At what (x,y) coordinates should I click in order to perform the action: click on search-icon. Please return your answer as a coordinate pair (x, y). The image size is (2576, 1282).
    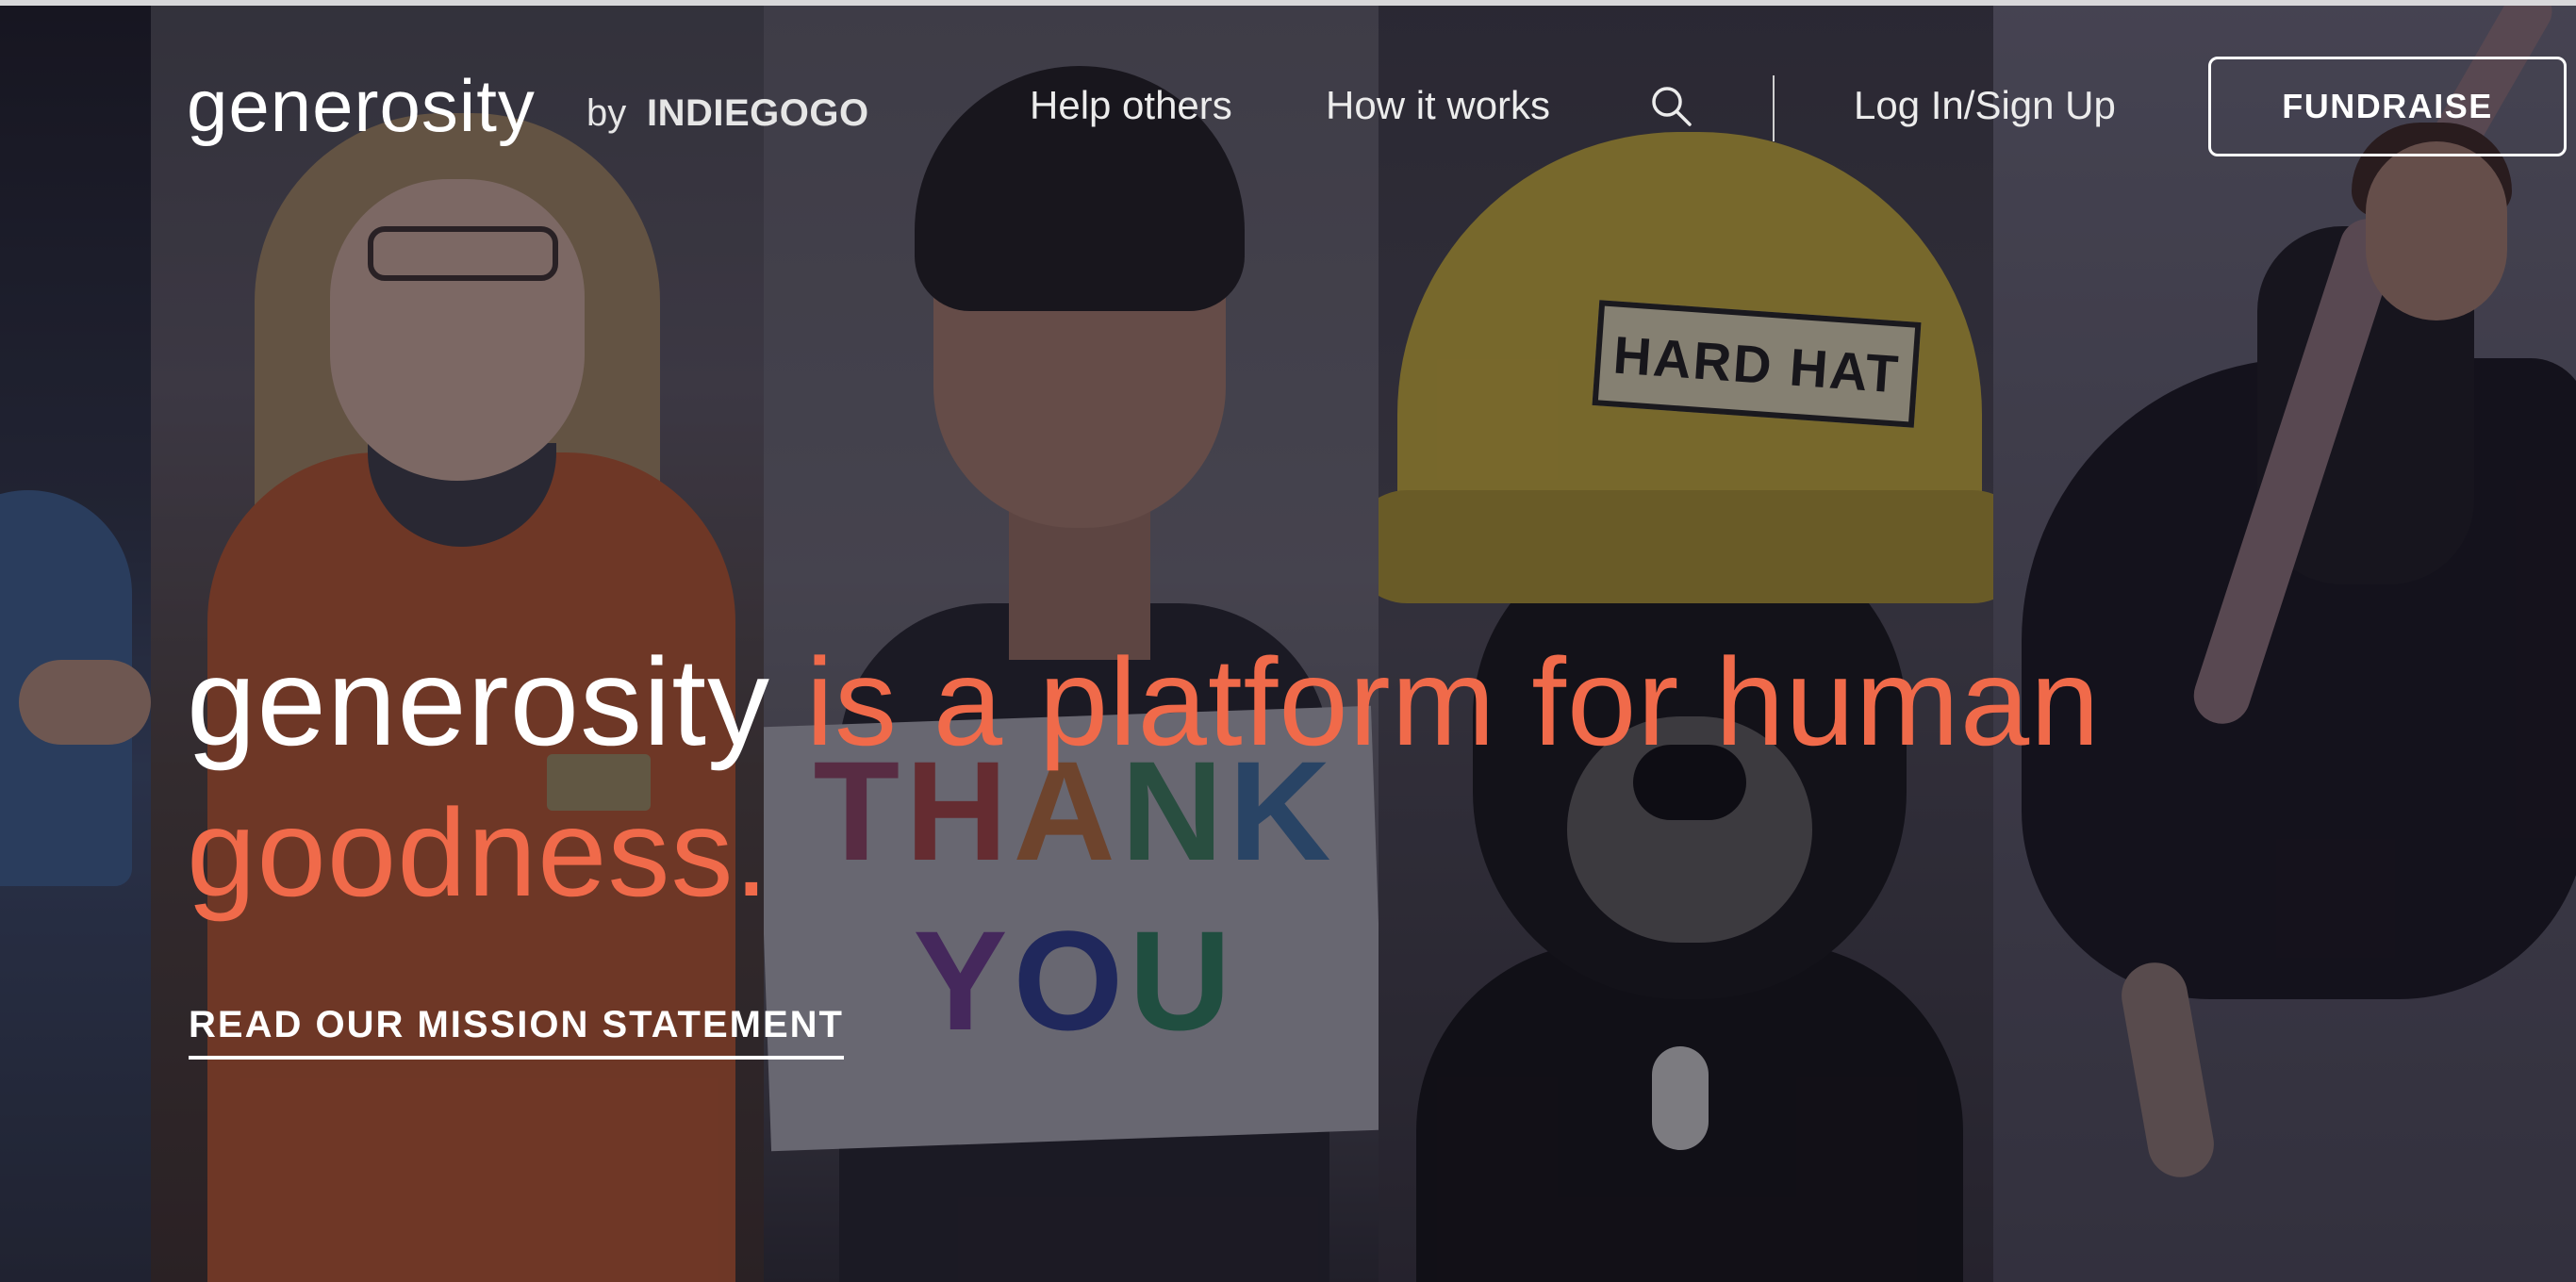
    Looking at the image, I should click on (1670, 105).